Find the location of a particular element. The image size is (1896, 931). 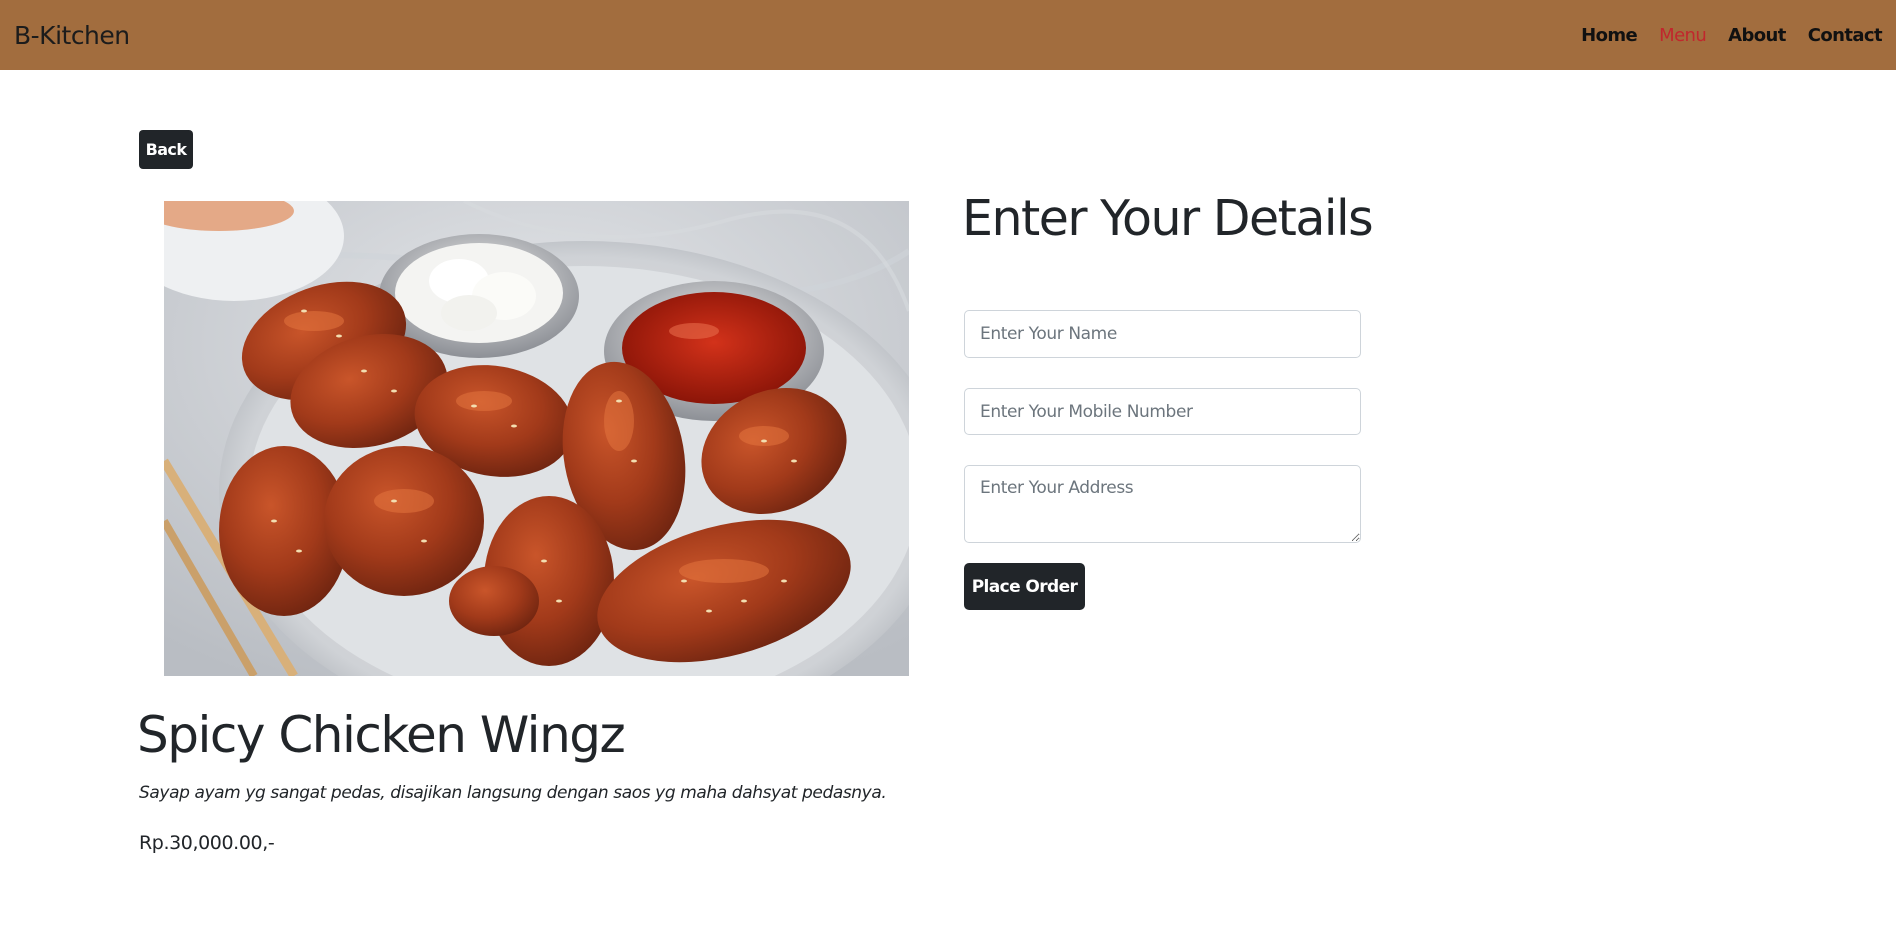

product-title: Spicy Chicken Wingz is located at coordinates (381, 735).